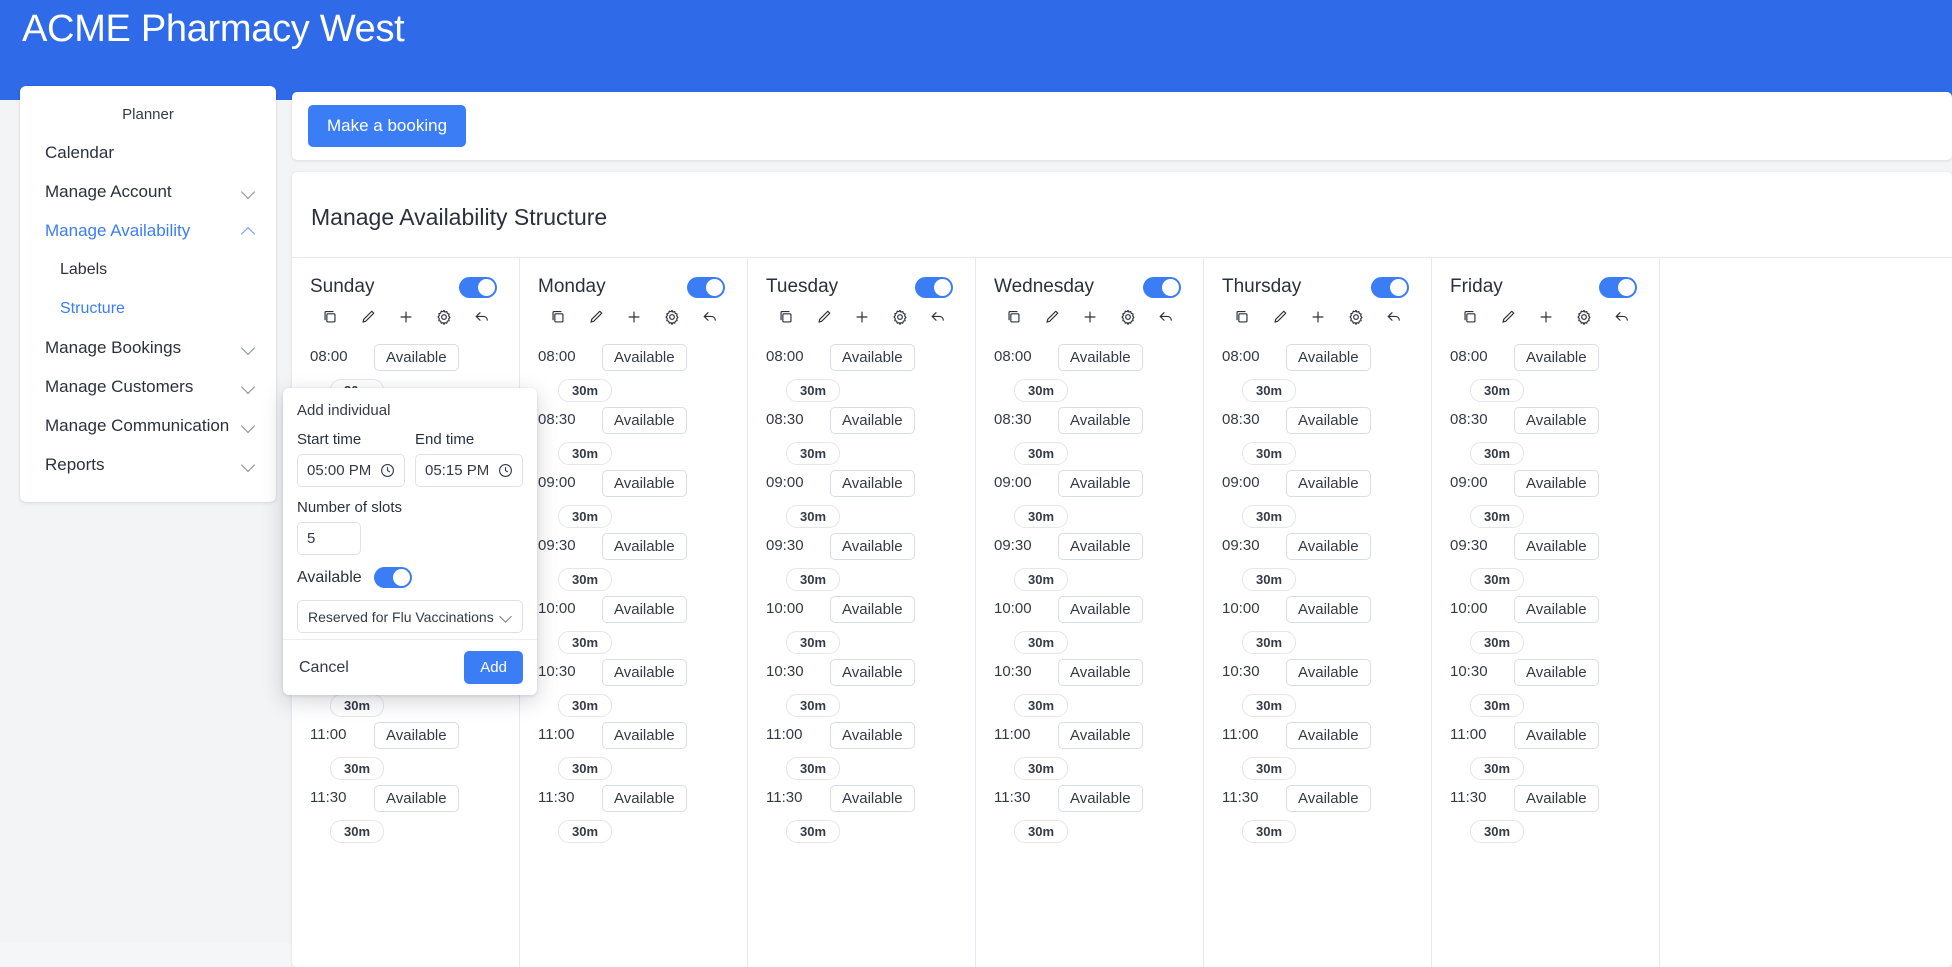 The image size is (1952, 967). What do you see at coordinates (351, 470) in the screenshot?
I see `start-time-input: 05:00 PM` at bounding box center [351, 470].